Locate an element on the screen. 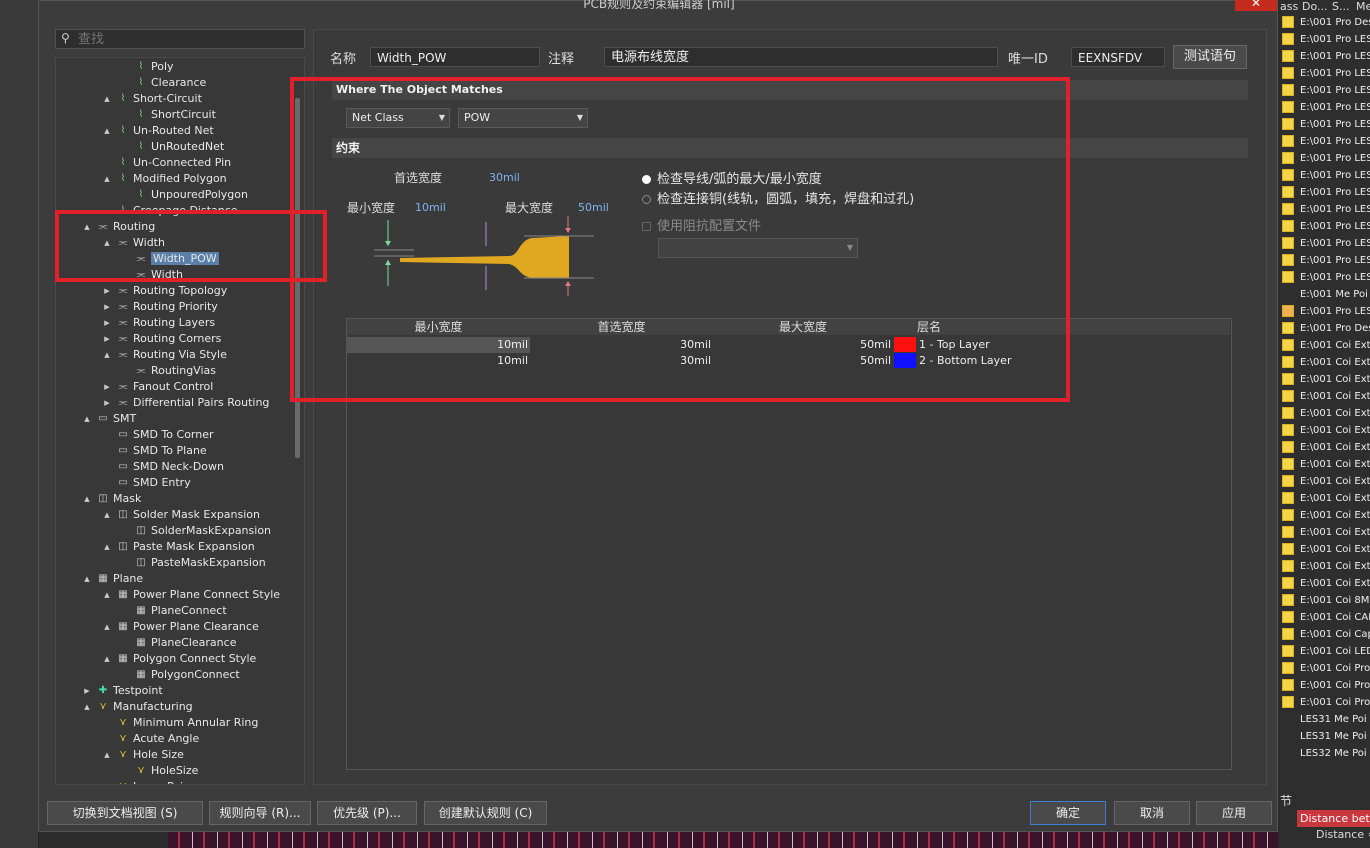 Image resolution: width=1370 pixels, height=848 pixels. tree-node: ▲ ⌇ Modified Polygon is located at coordinates (165, 179).